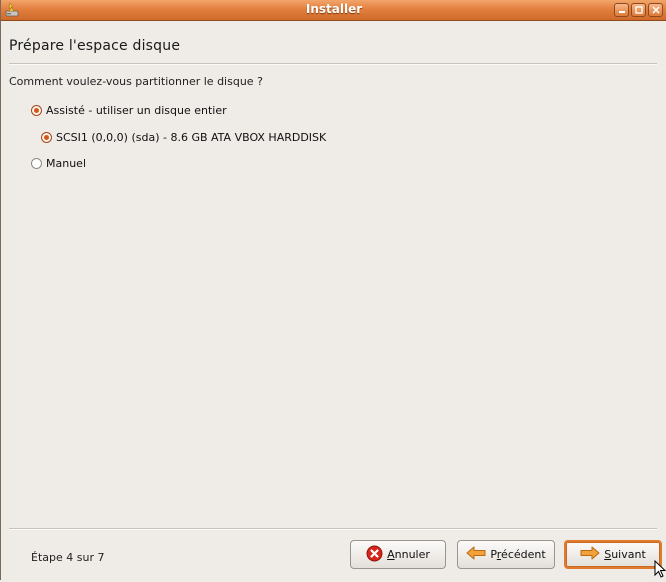 Image resolution: width=666 pixels, height=582 pixels. I want to click on next-button: Suivant, so click(613, 554).